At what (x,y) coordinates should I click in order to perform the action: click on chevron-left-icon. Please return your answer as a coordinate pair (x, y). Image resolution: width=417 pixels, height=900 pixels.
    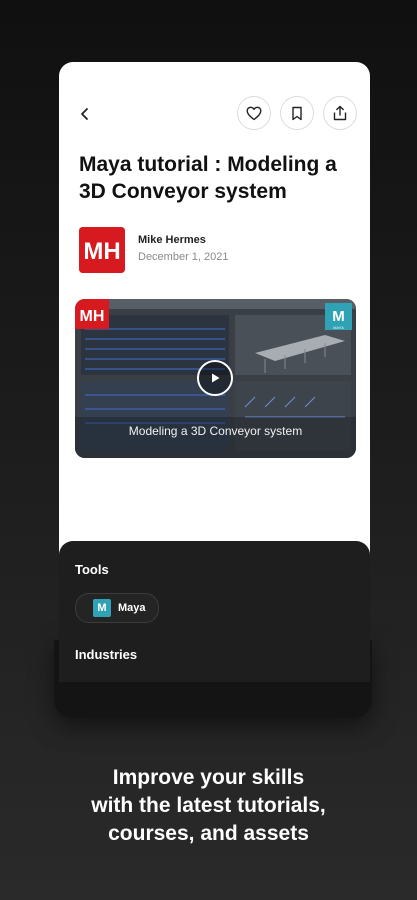
    Looking at the image, I should click on (84, 114).